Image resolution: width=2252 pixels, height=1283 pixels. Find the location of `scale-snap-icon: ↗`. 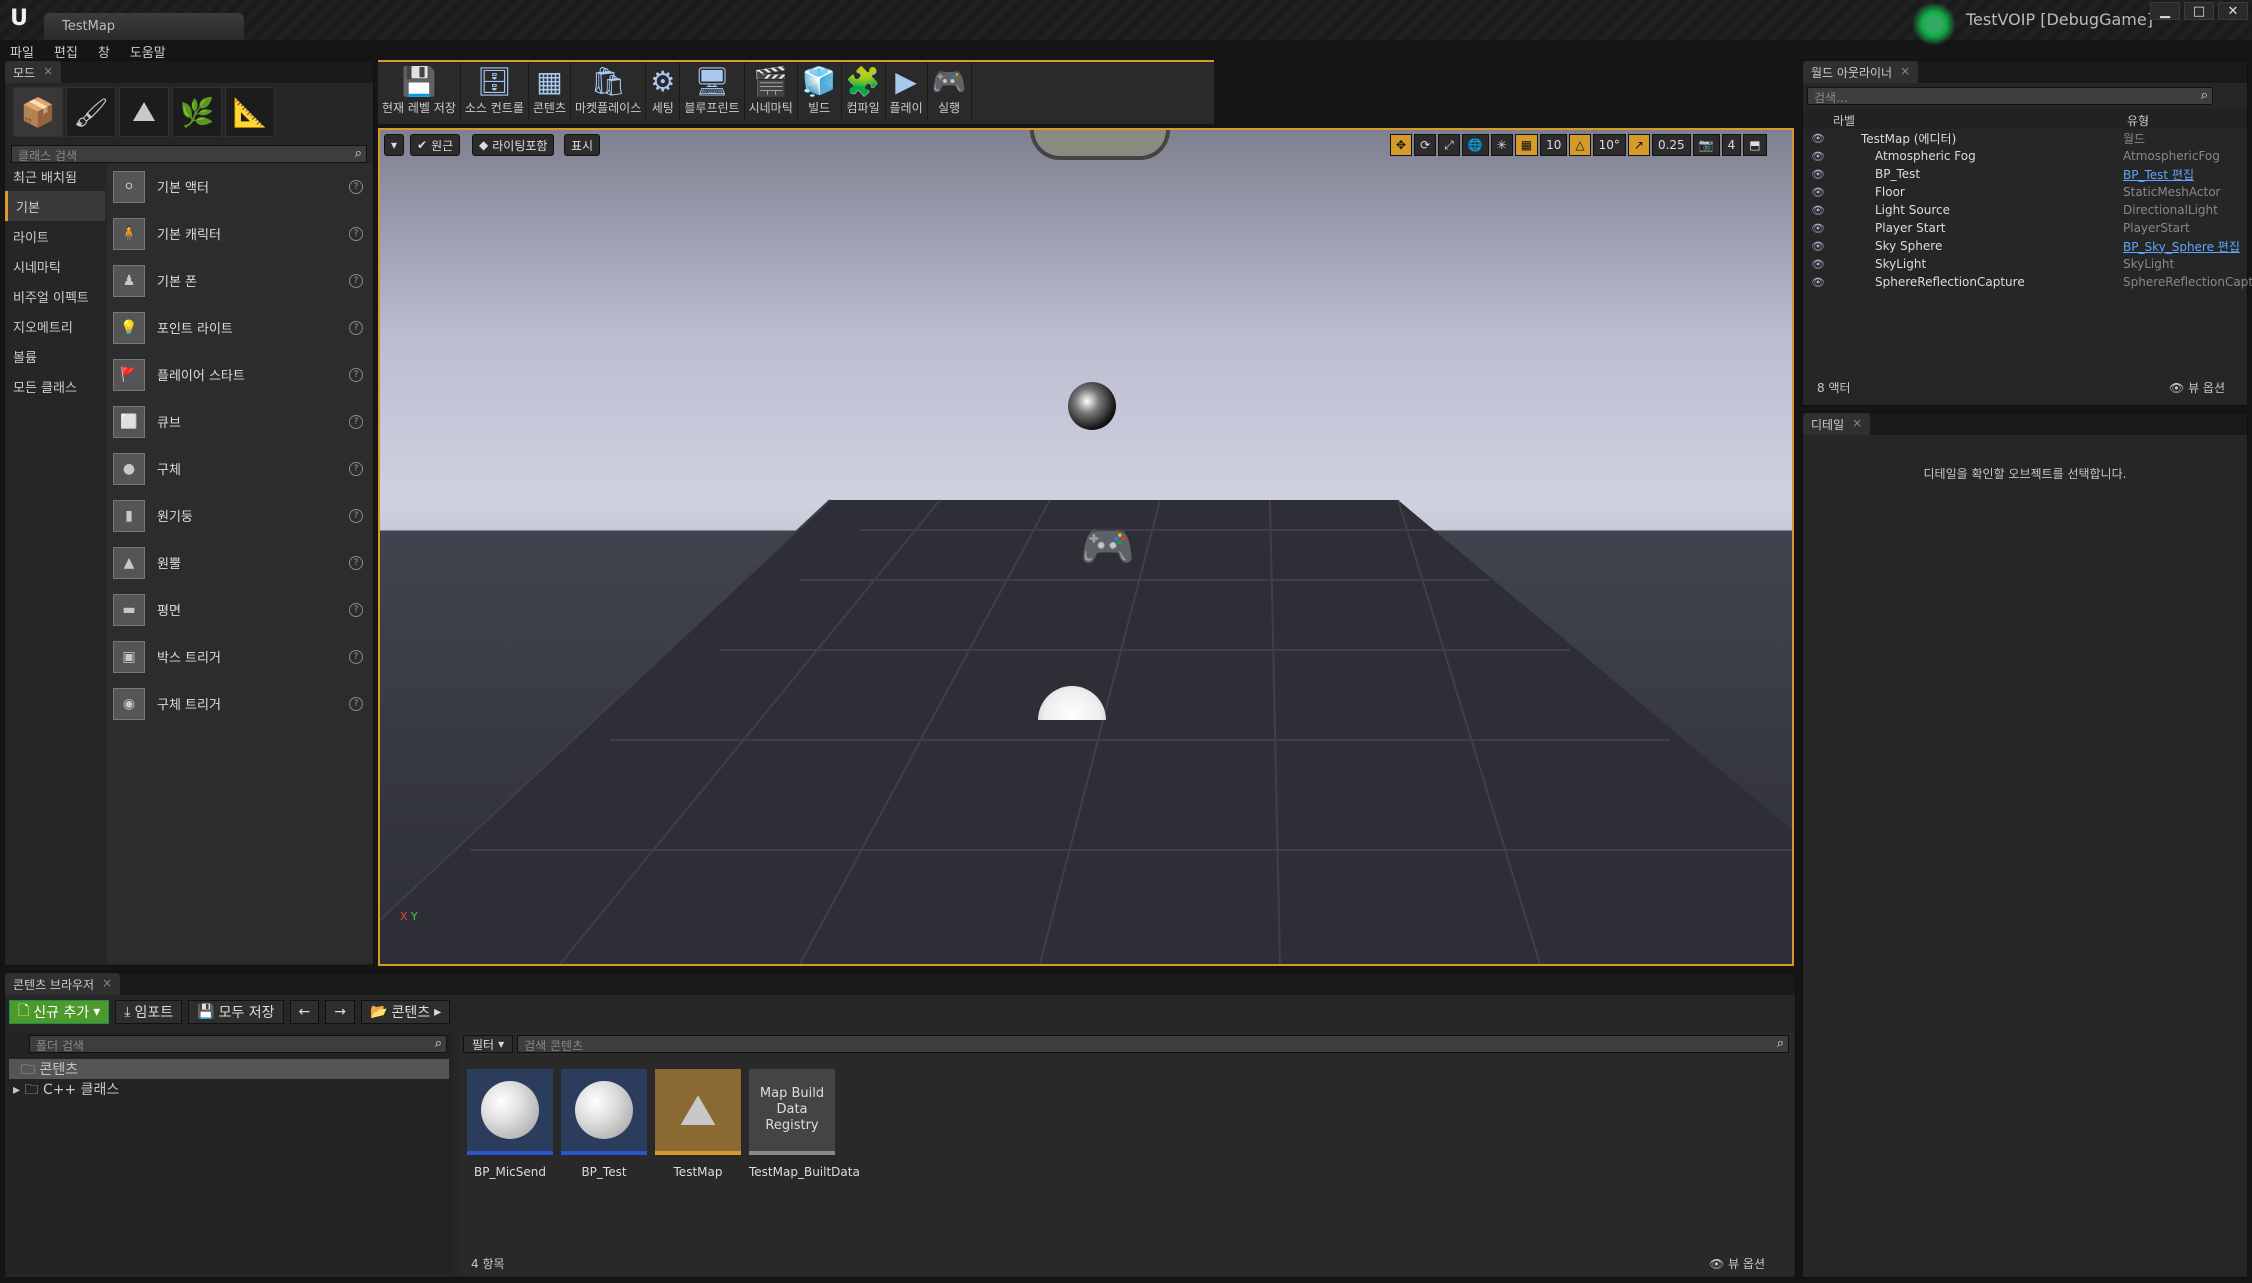

scale-snap-icon: ↗ is located at coordinates (1638, 145).